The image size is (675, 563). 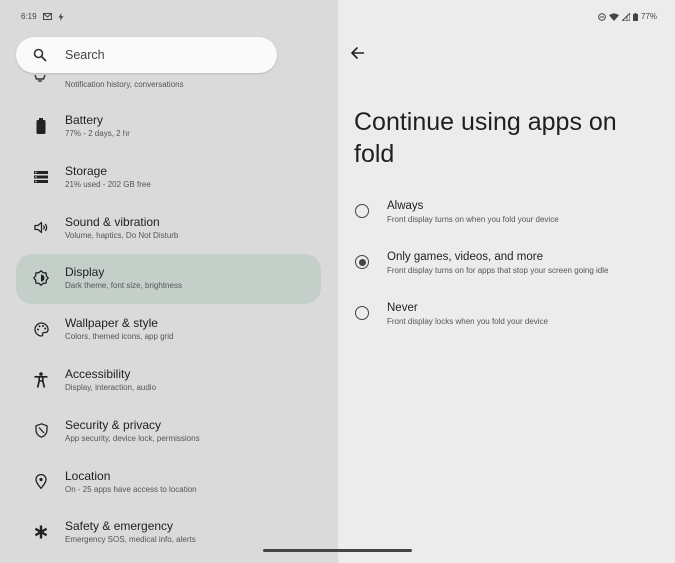 I want to click on brightness-icon, so click(x=41, y=278).